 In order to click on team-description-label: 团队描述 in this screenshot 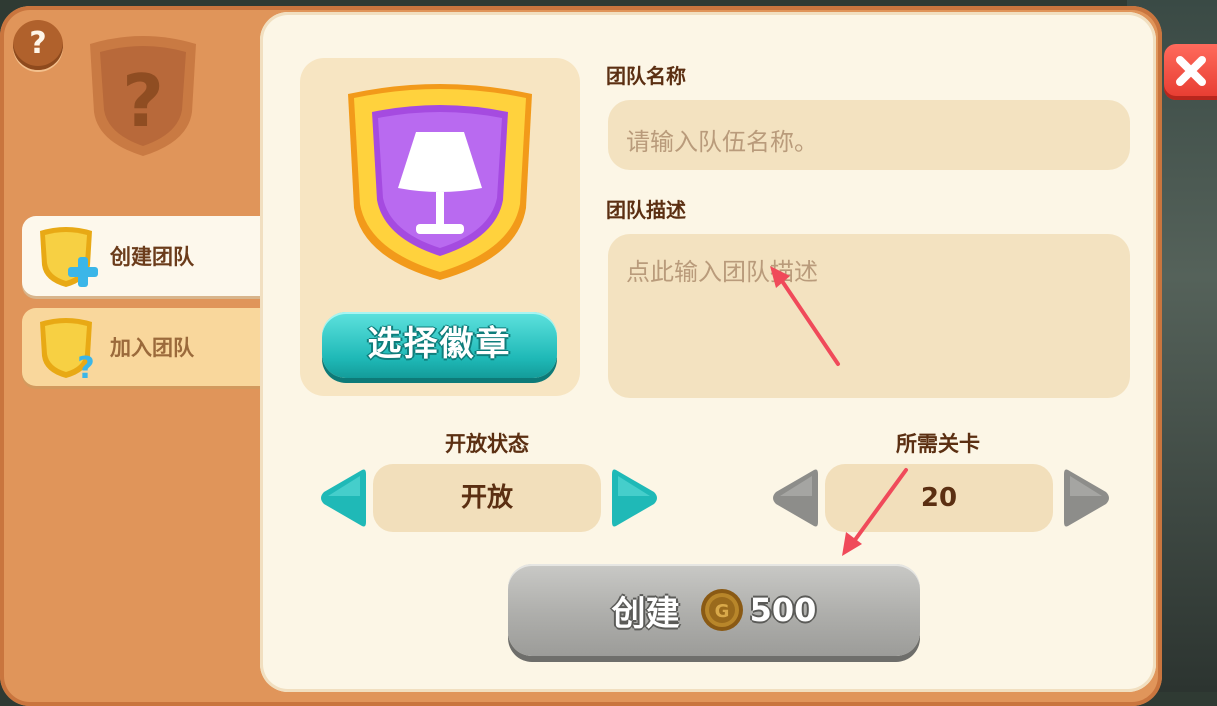, I will do `click(646, 210)`.